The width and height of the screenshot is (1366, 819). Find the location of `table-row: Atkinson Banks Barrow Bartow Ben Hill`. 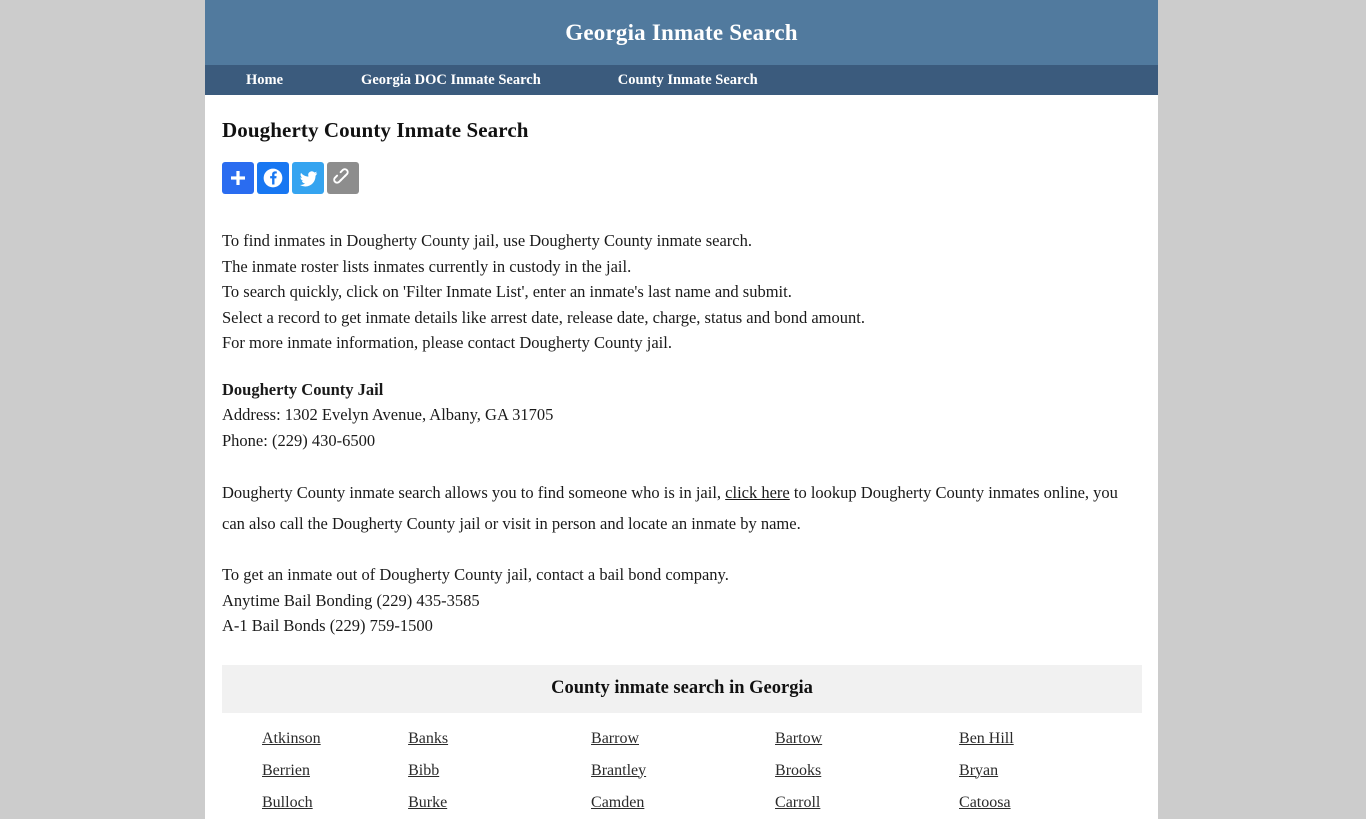

table-row: Atkinson Banks Barrow Bartow Ben Hill is located at coordinates (682, 734).